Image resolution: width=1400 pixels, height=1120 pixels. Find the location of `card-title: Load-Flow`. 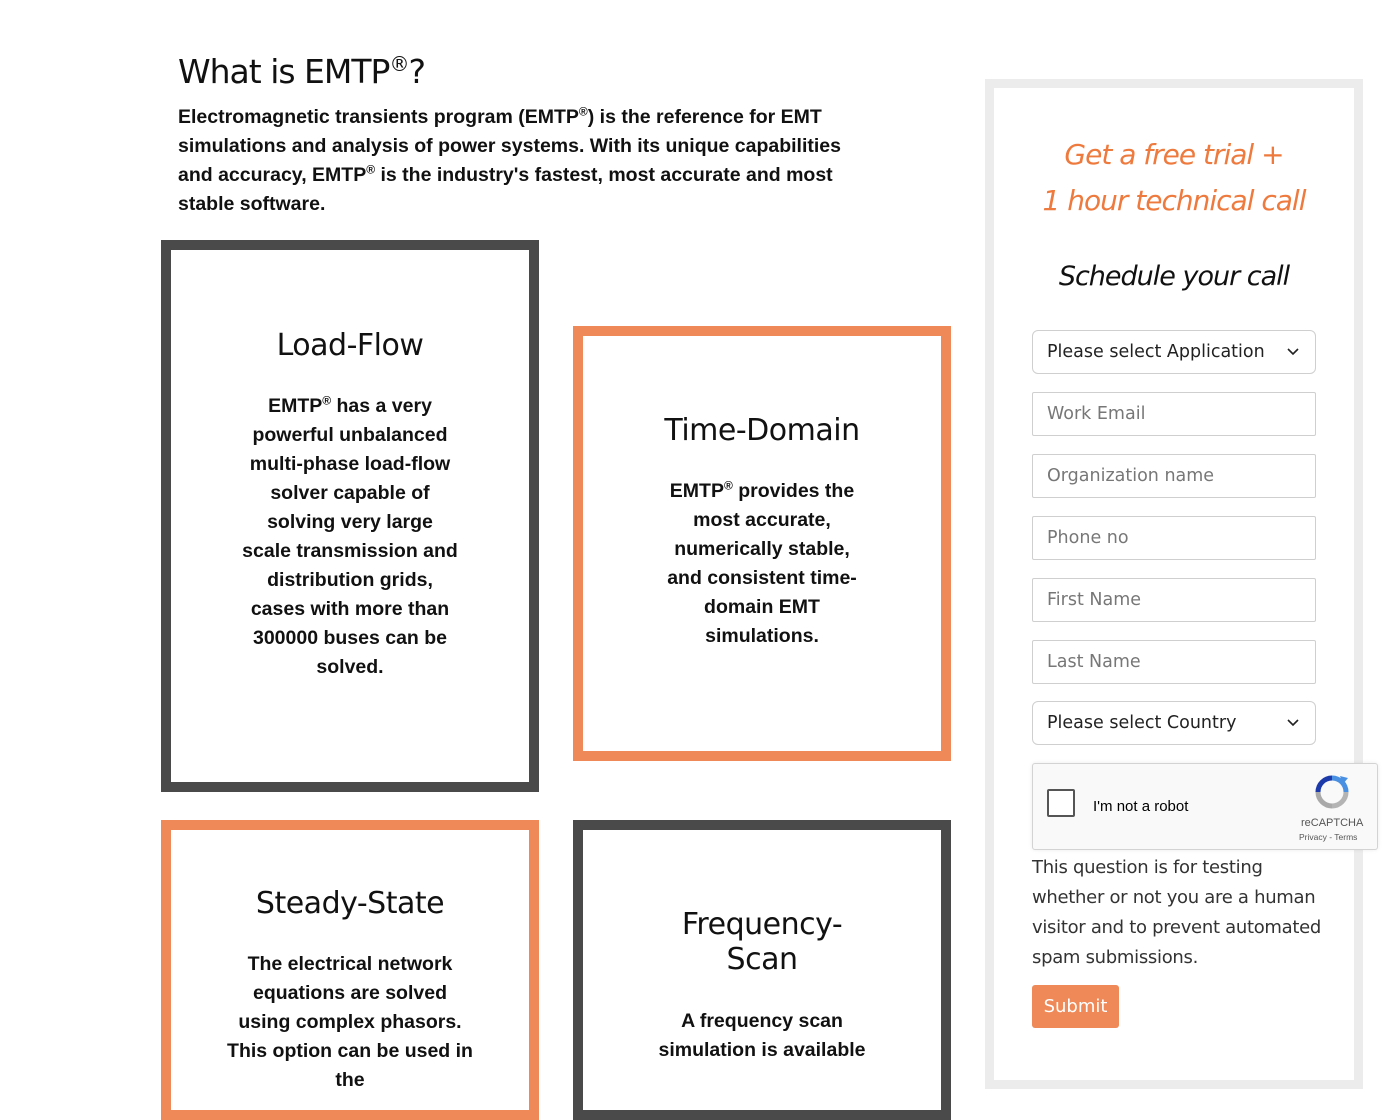

card-title: Load-Flow is located at coordinates (350, 345).